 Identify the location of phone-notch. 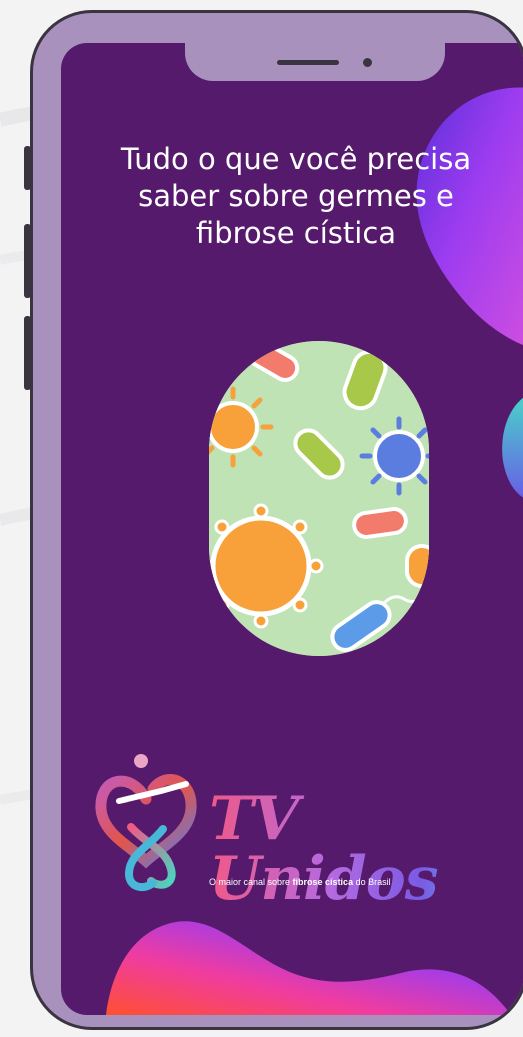
(315, 62).